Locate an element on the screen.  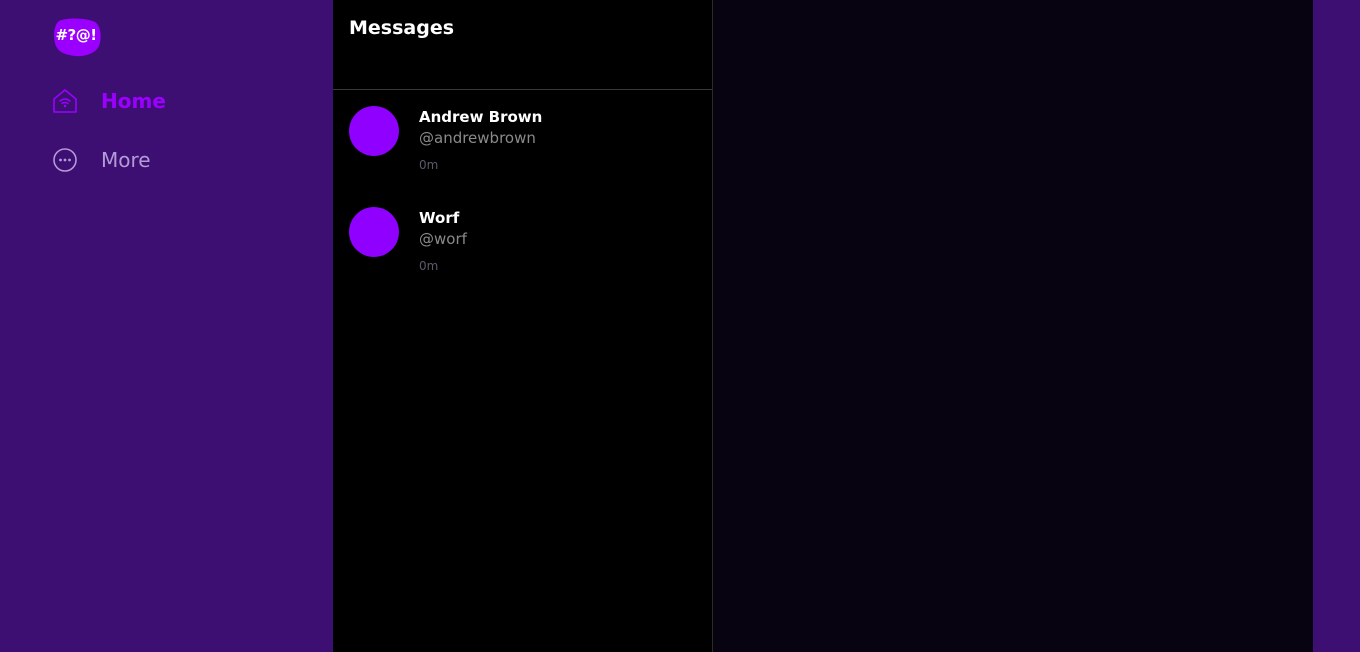
conversation-item: Andrew Brown @andrewbrown 0m is located at coordinates (522, 140).